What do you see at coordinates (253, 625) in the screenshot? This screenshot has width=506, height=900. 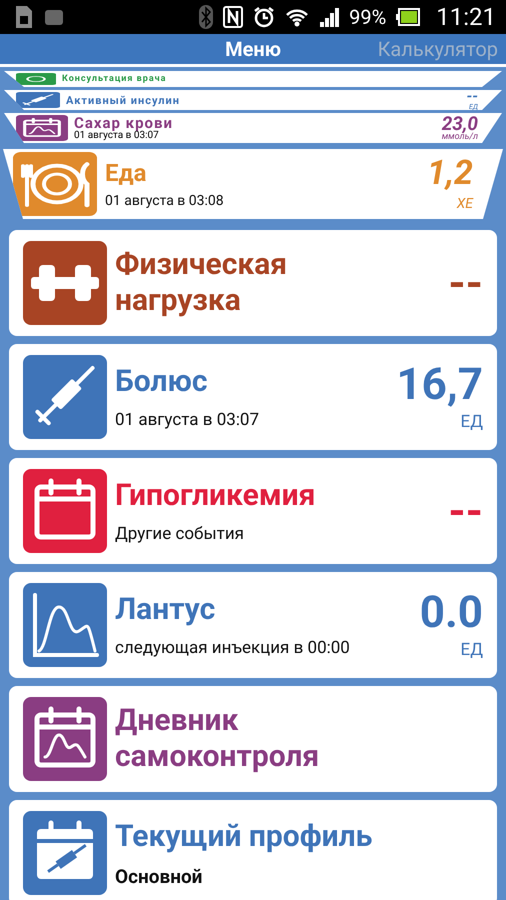 I see `menu-card: Лантус следующая инъекция в 00:00 0.0 ЕД` at bounding box center [253, 625].